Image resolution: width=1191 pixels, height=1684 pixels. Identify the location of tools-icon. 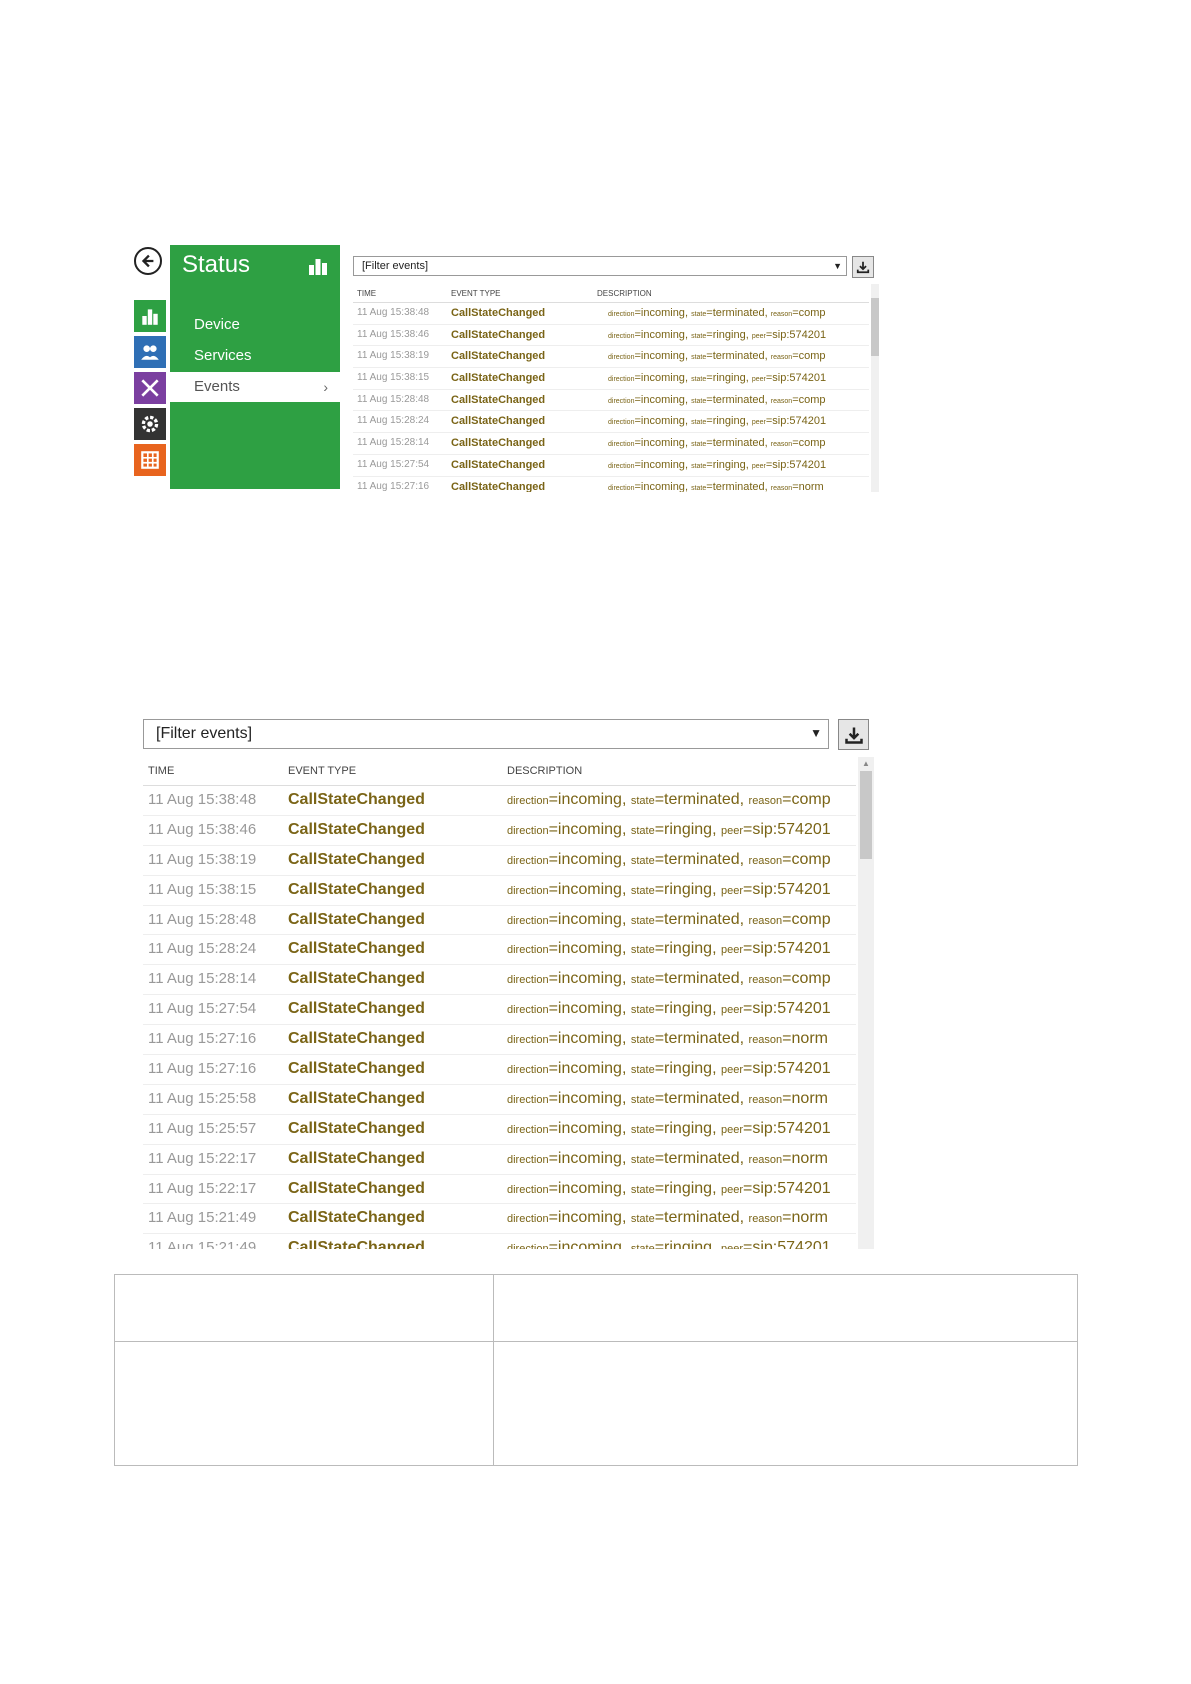
(150, 388).